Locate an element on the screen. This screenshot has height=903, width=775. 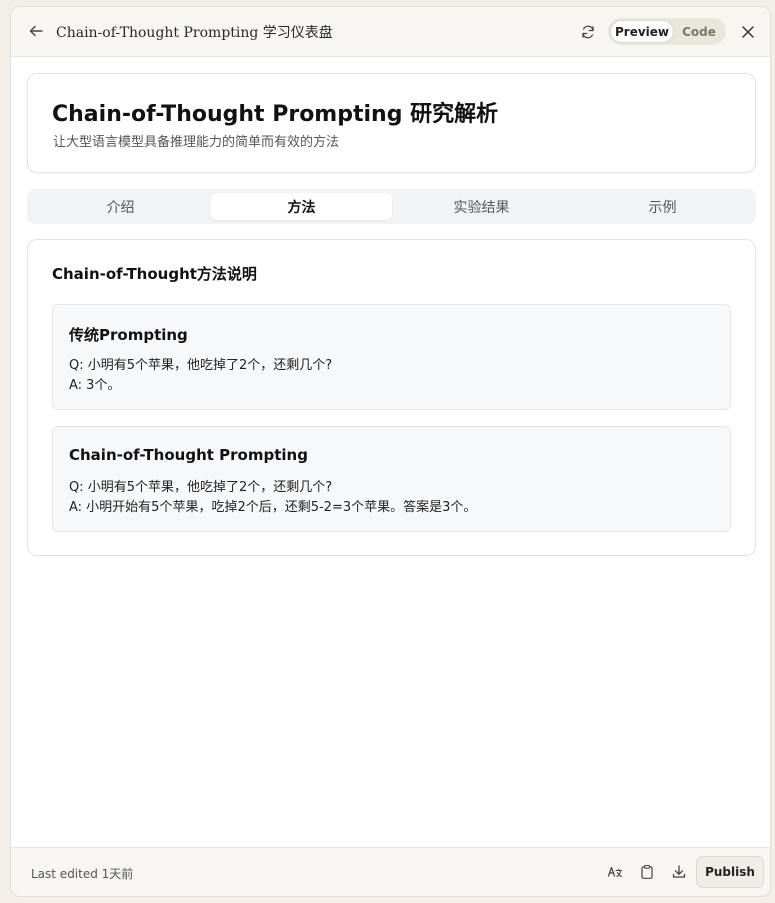
example-answer: A: 小明开始有5个苹果，吃掉2个后，还剩5-2=3个苹果。答案是3个。 is located at coordinates (273, 507).